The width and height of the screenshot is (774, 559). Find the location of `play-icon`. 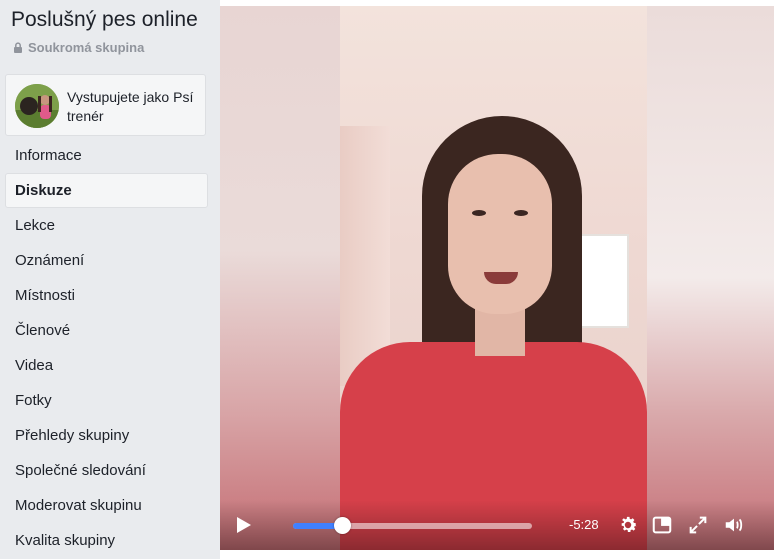

play-icon is located at coordinates (244, 525).